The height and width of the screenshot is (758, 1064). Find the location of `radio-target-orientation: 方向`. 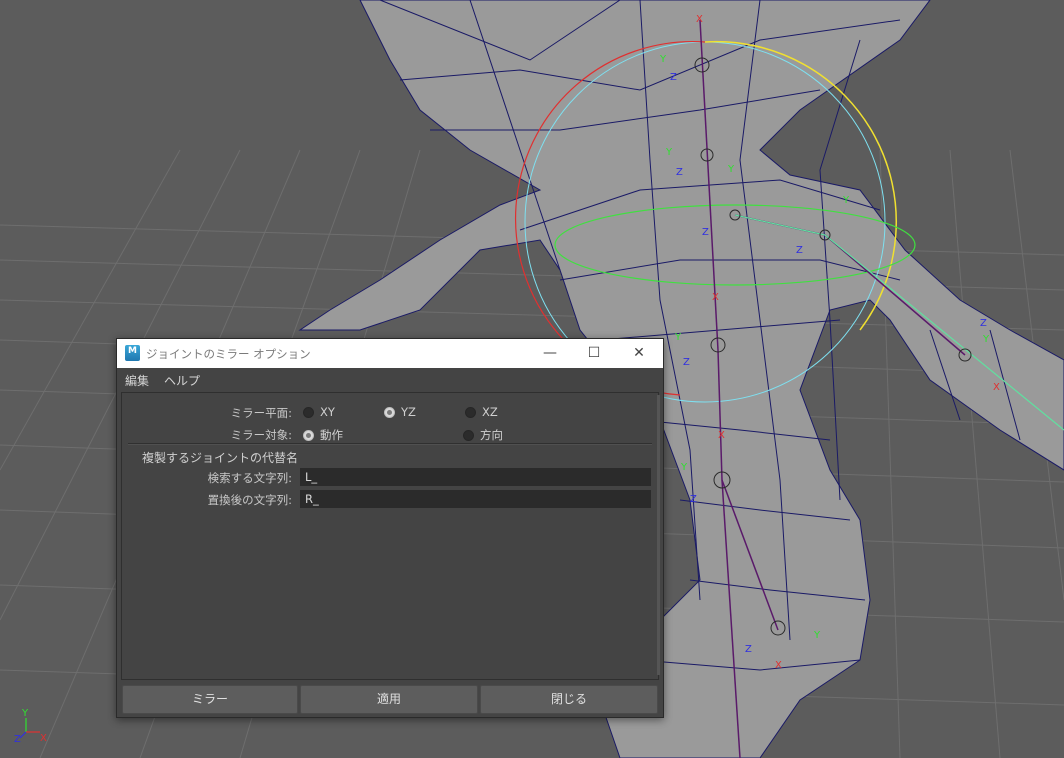

radio-target-orientation: 方向 is located at coordinates (483, 435).